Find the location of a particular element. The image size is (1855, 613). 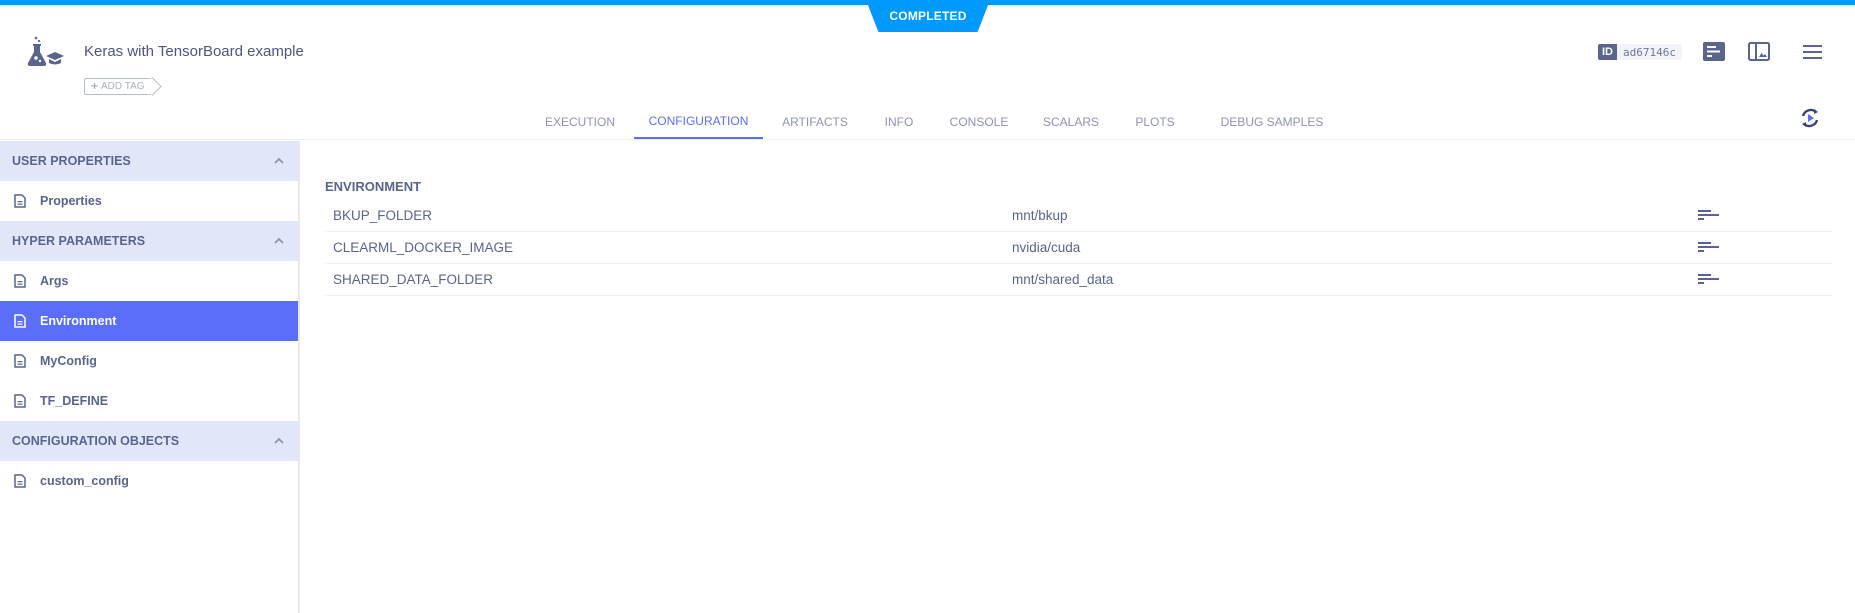

experiment-logo-icon is located at coordinates (45, 51).